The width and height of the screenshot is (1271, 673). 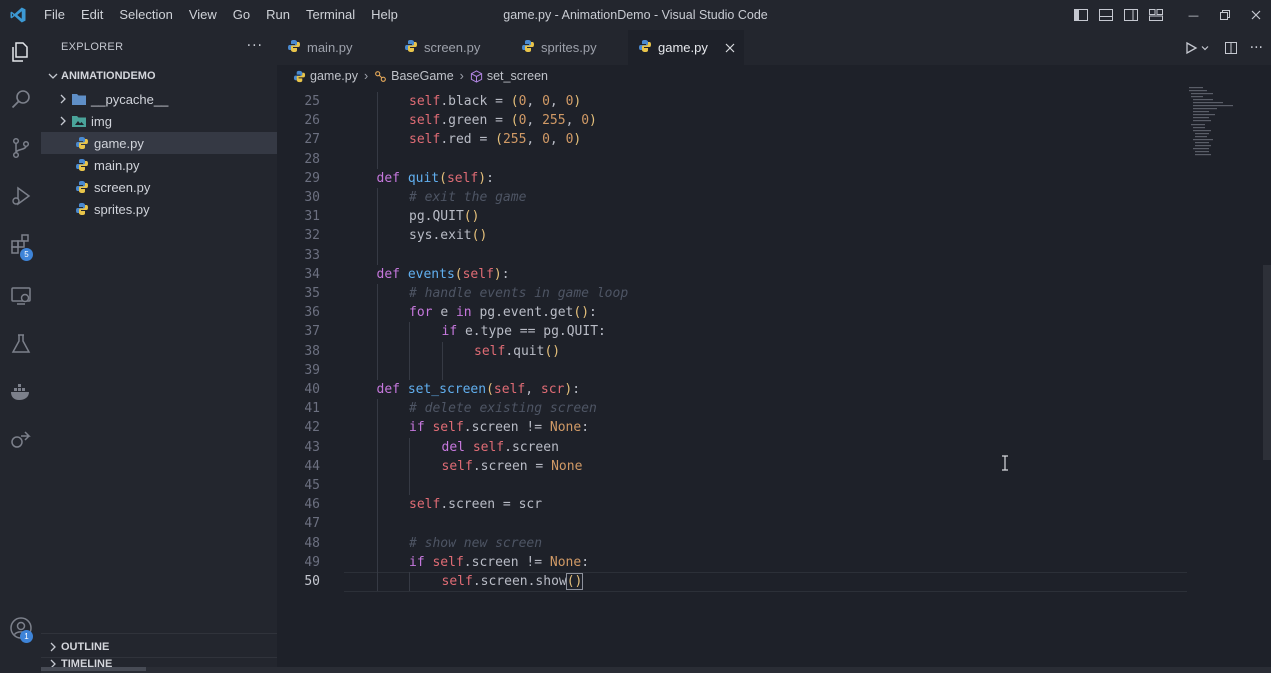 I want to click on more-actions-icon: ···, so click(x=1256, y=48).